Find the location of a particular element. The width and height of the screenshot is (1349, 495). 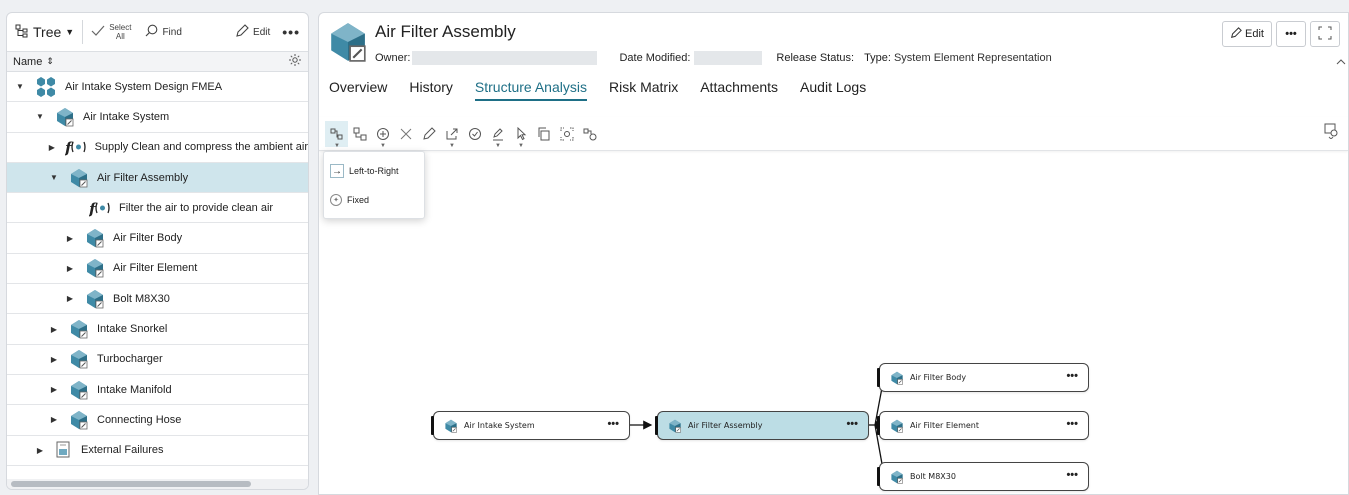

find-label: Find is located at coordinates (172, 32).